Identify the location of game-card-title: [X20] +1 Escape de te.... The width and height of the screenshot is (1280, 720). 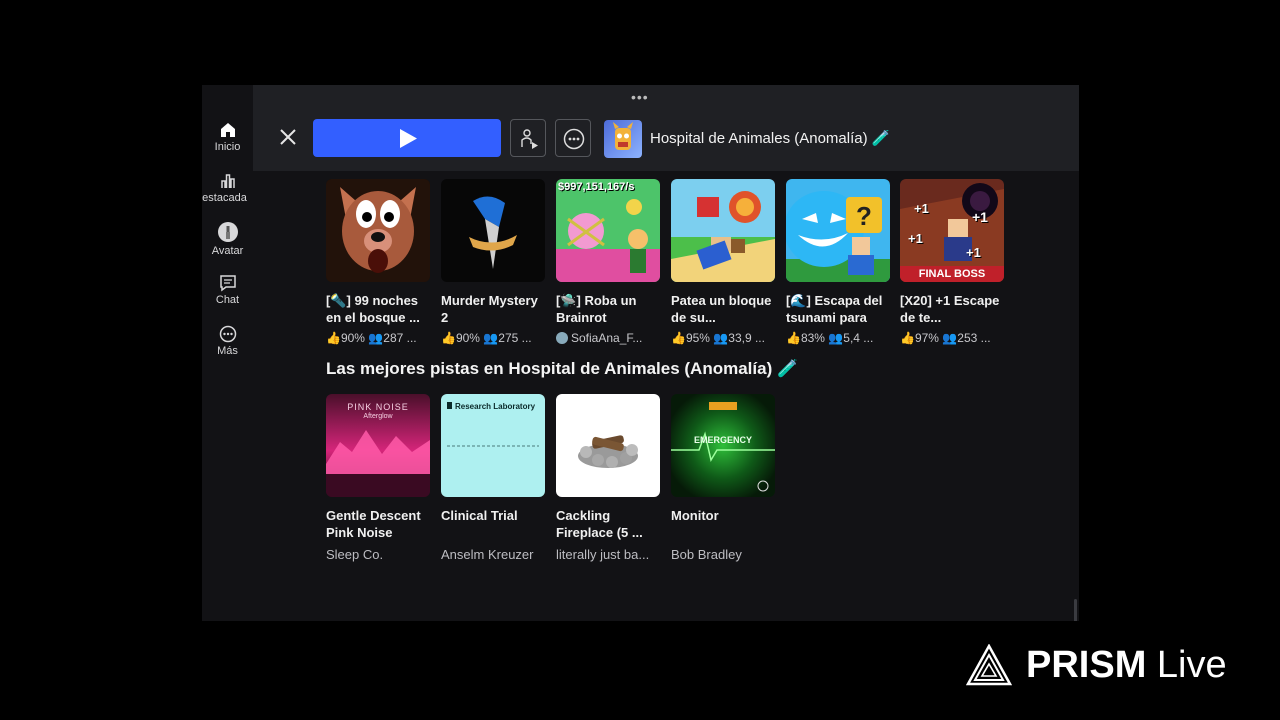
(950, 309).